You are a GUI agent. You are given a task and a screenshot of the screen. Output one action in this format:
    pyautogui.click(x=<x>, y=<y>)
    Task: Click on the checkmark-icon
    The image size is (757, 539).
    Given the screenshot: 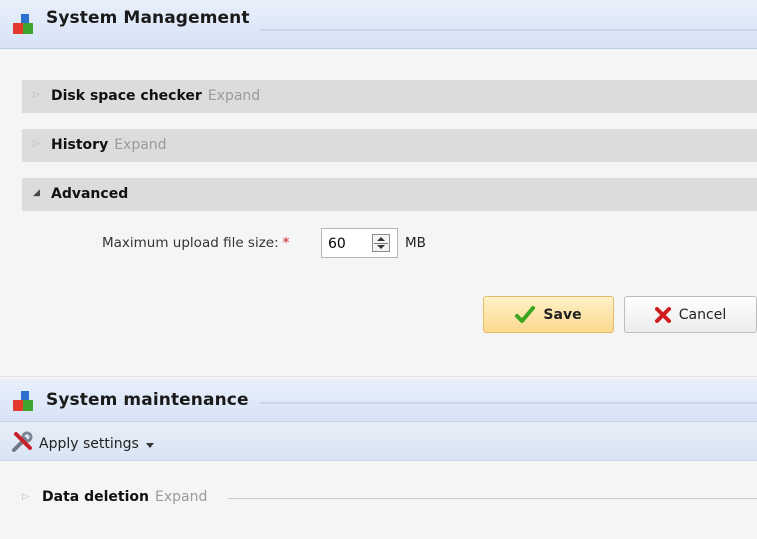 What is the action you would take?
    pyautogui.click(x=525, y=314)
    